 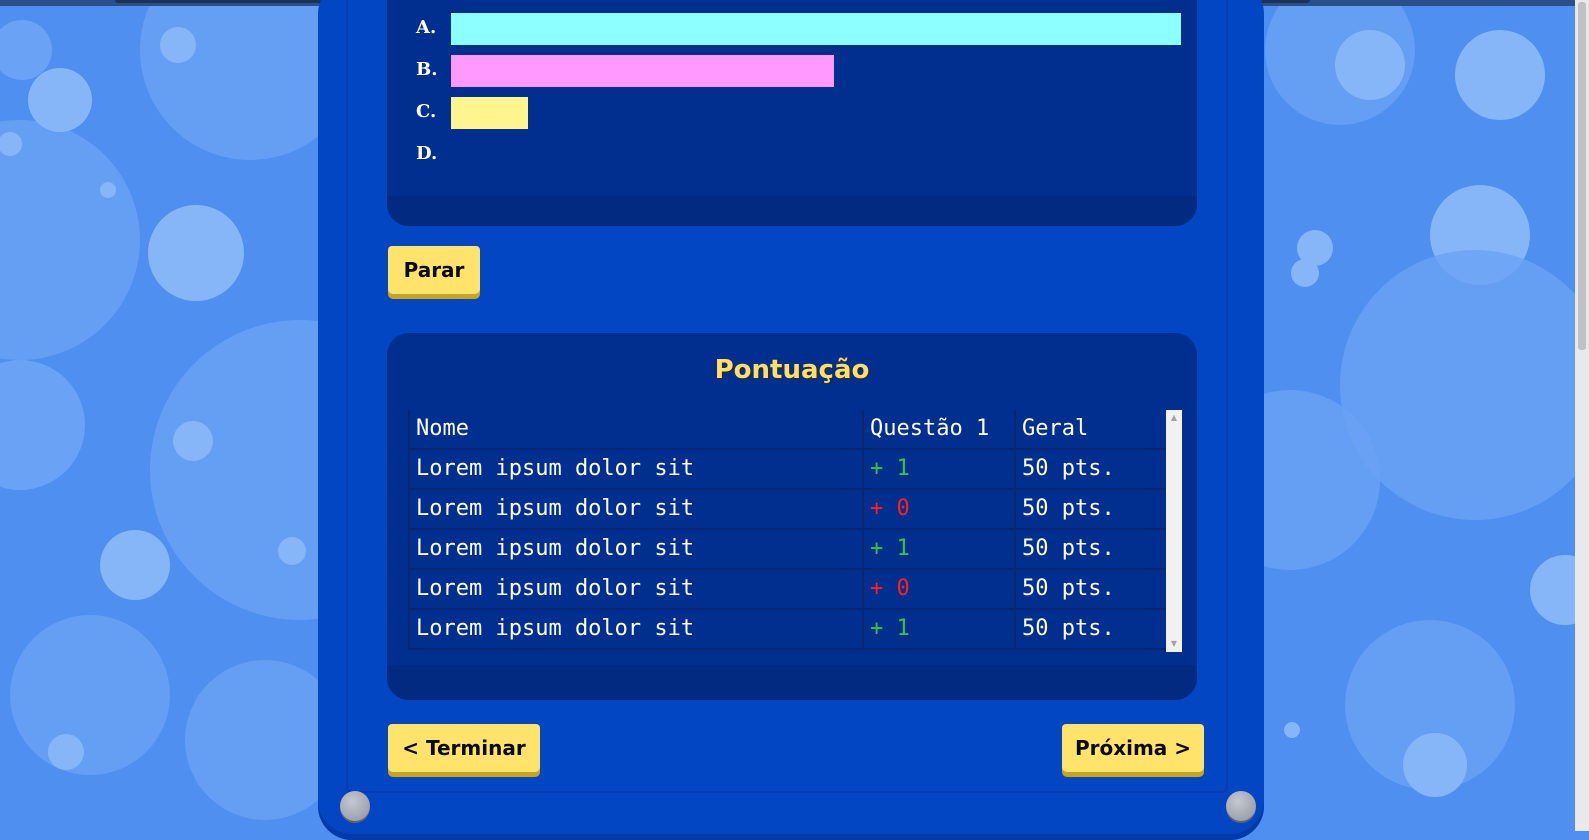 What do you see at coordinates (434, 270) in the screenshot?
I see `stop-button: Parar` at bounding box center [434, 270].